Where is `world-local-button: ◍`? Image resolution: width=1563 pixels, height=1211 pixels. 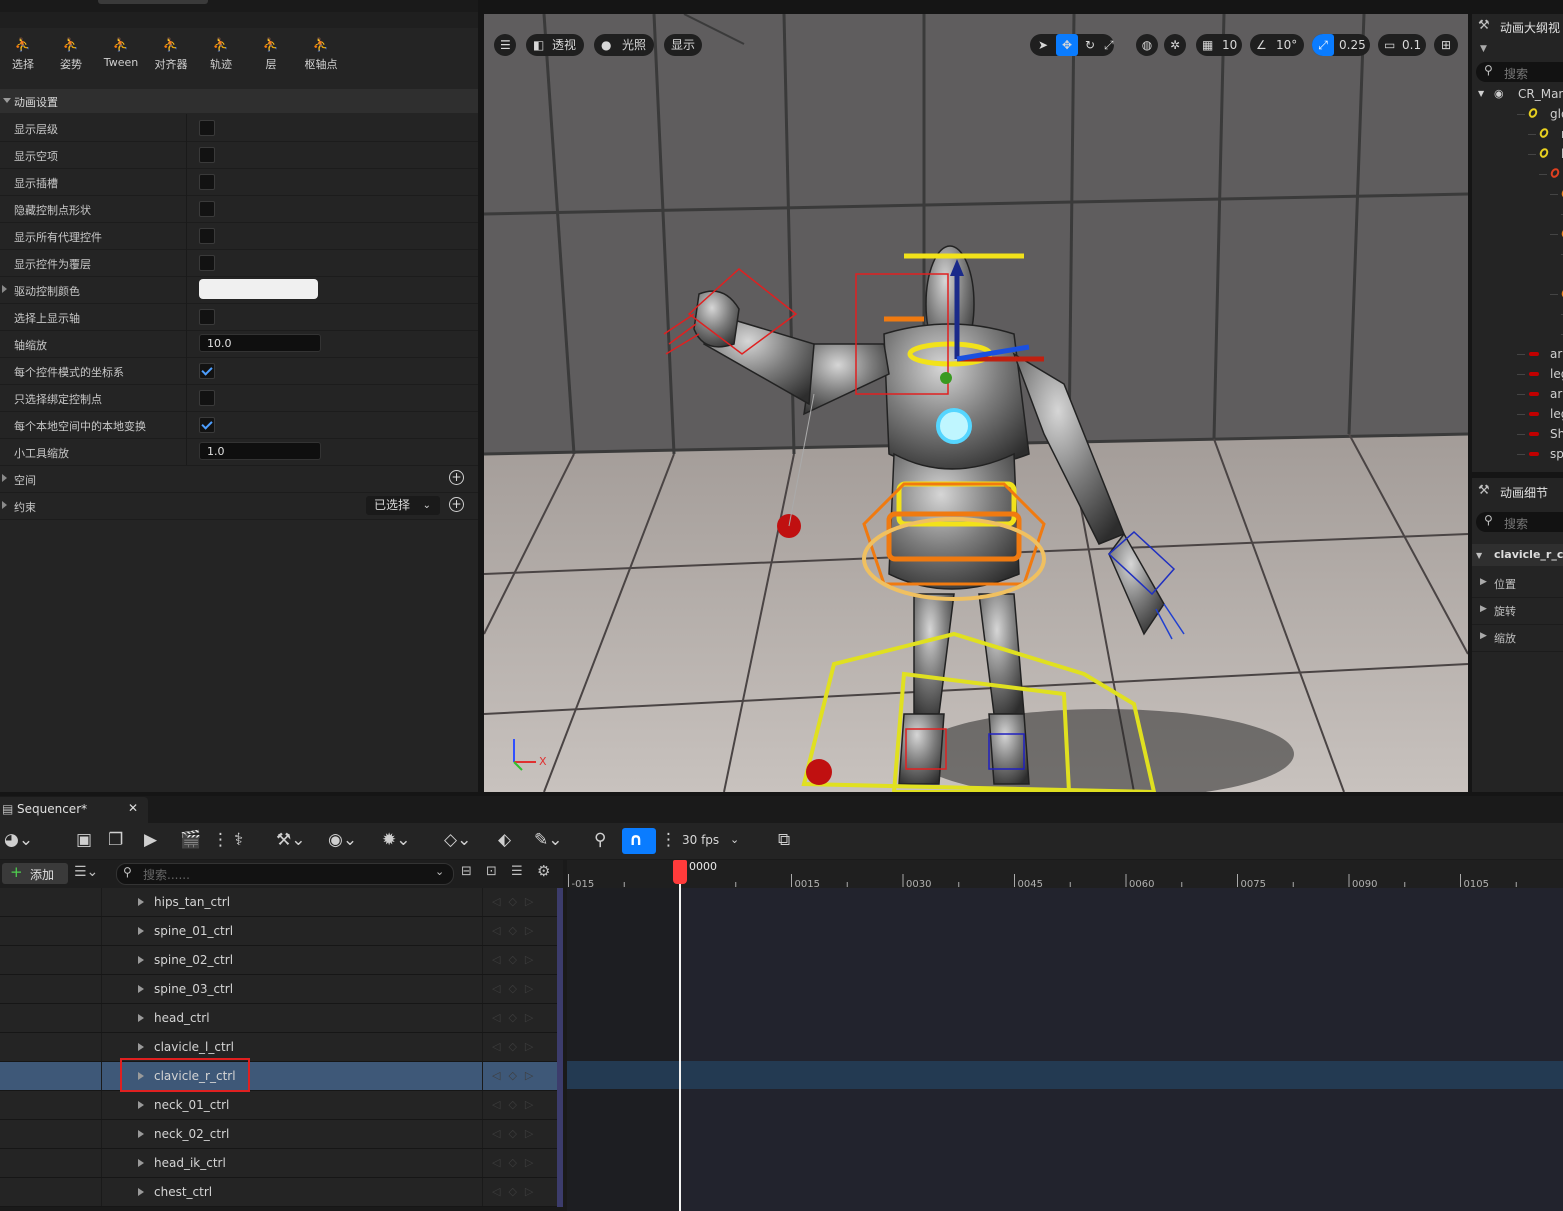 world-local-button: ◍ is located at coordinates (1147, 45).